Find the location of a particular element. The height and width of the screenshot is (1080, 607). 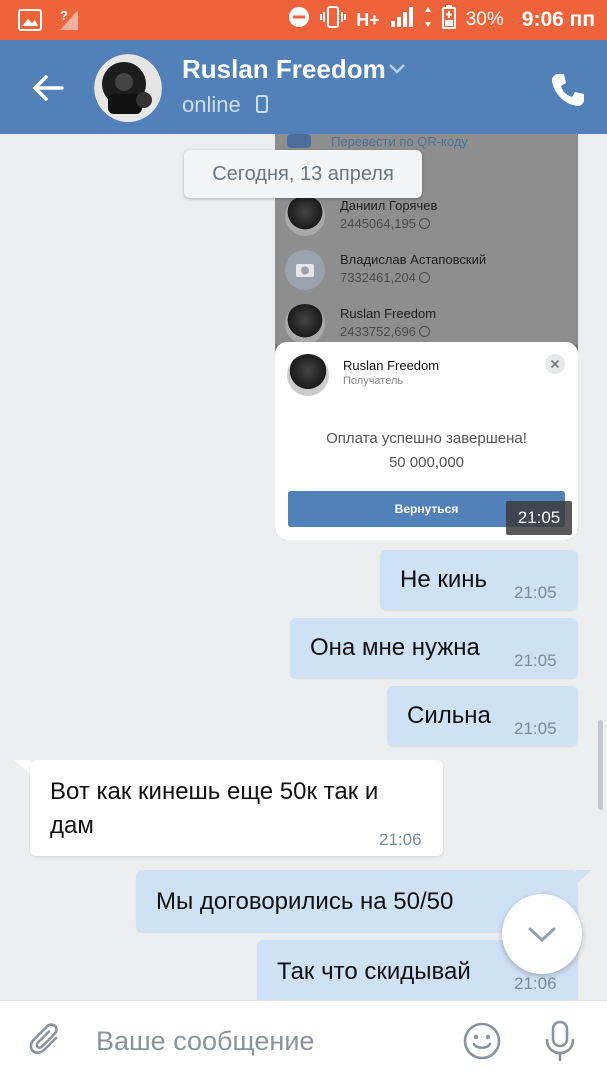

status-bar: ? H+ 30% 9:06 пп is located at coordinates (303, 20).